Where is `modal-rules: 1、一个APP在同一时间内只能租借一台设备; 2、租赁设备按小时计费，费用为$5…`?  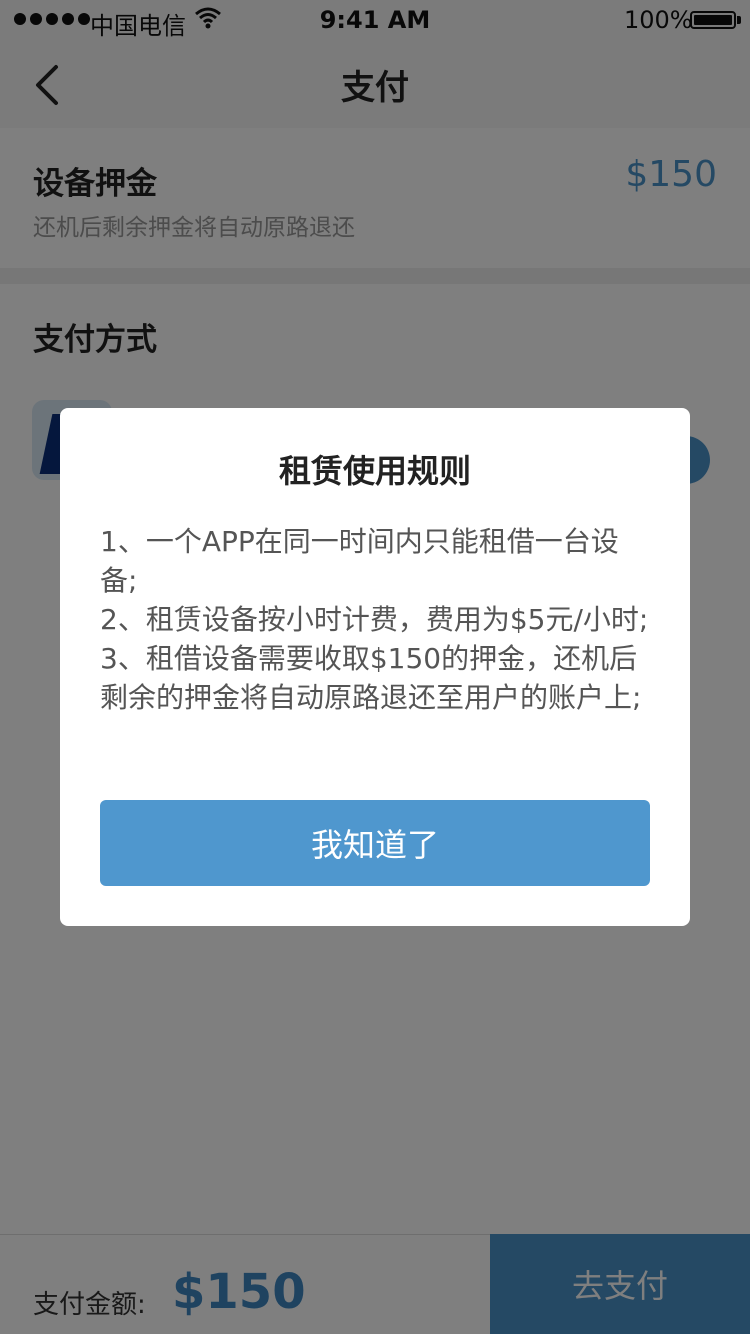
modal-rules: 1、一个APP在同一时间内只能租借一台设备; 2、租赁设备按小时计费，费用为$5… is located at coordinates (377, 619).